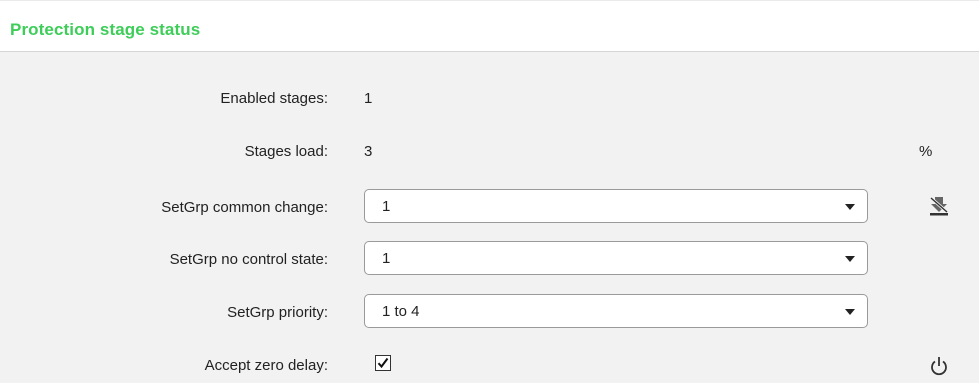 The width and height of the screenshot is (979, 383). What do you see at coordinates (386, 206) in the screenshot?
I see `setgrp-common-change-value: 1` at bounding box center [386, 206].